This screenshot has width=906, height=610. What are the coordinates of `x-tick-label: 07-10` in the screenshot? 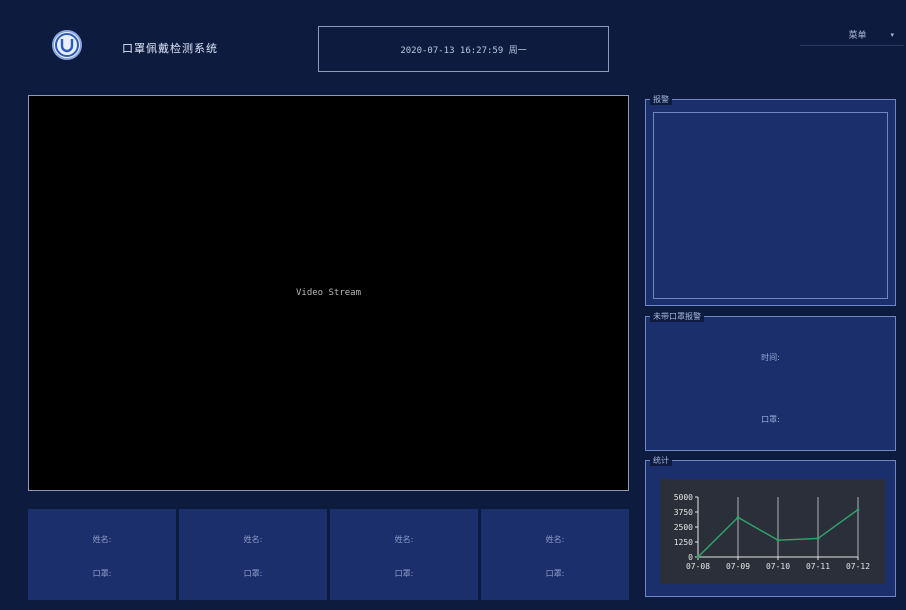 It's located at (778, 566).